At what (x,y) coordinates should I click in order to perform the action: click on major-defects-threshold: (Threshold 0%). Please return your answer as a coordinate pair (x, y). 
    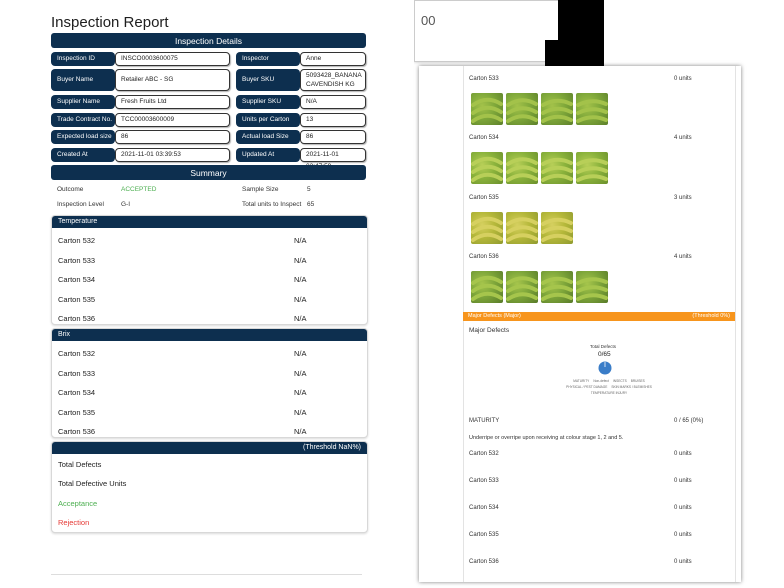
    Looking at the image, I should click on (711, 316).